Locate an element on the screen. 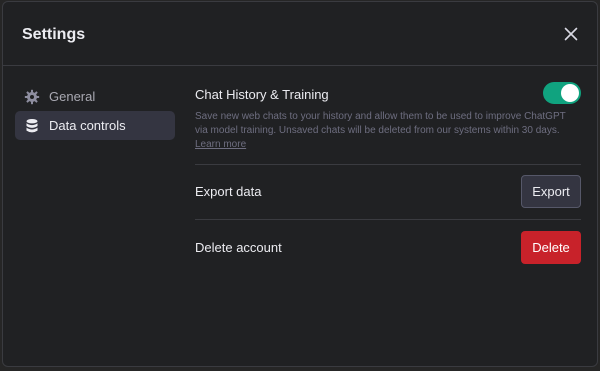 The height and width of the screenshot is (371, 600). learn-more-link: Learn more is located at coordinates (220, 144).